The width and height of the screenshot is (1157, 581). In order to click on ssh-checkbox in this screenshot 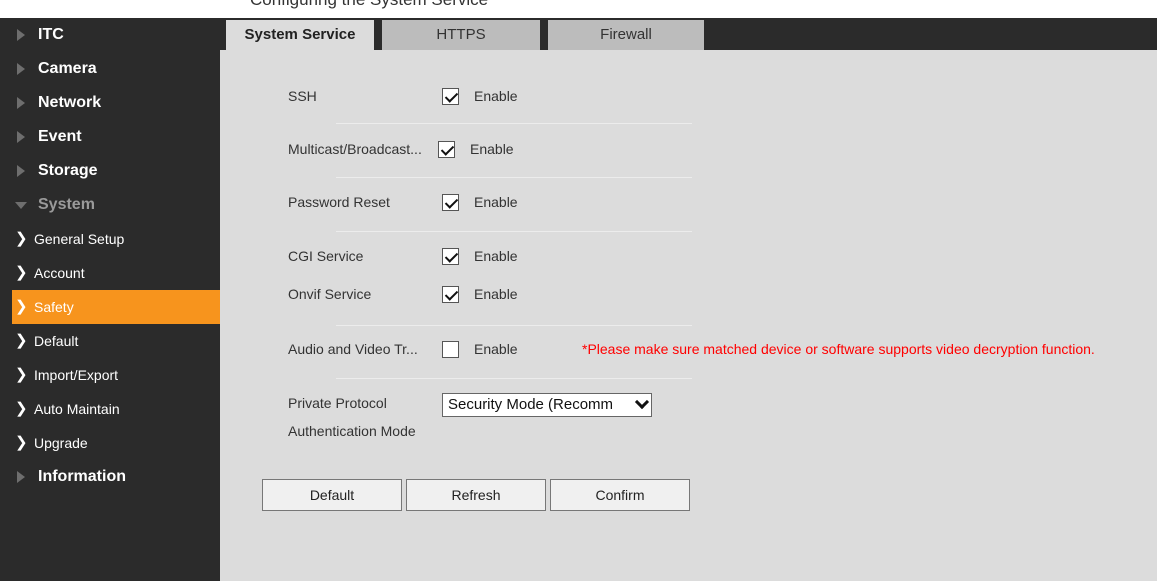, I will do `click(450, 96)`.